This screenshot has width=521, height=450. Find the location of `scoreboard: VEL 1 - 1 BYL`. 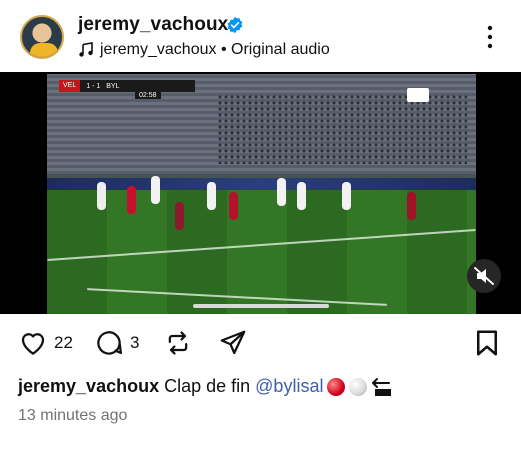

scoreboard: VEL 1 - 1 BYL is located at coordinates (127, 86).